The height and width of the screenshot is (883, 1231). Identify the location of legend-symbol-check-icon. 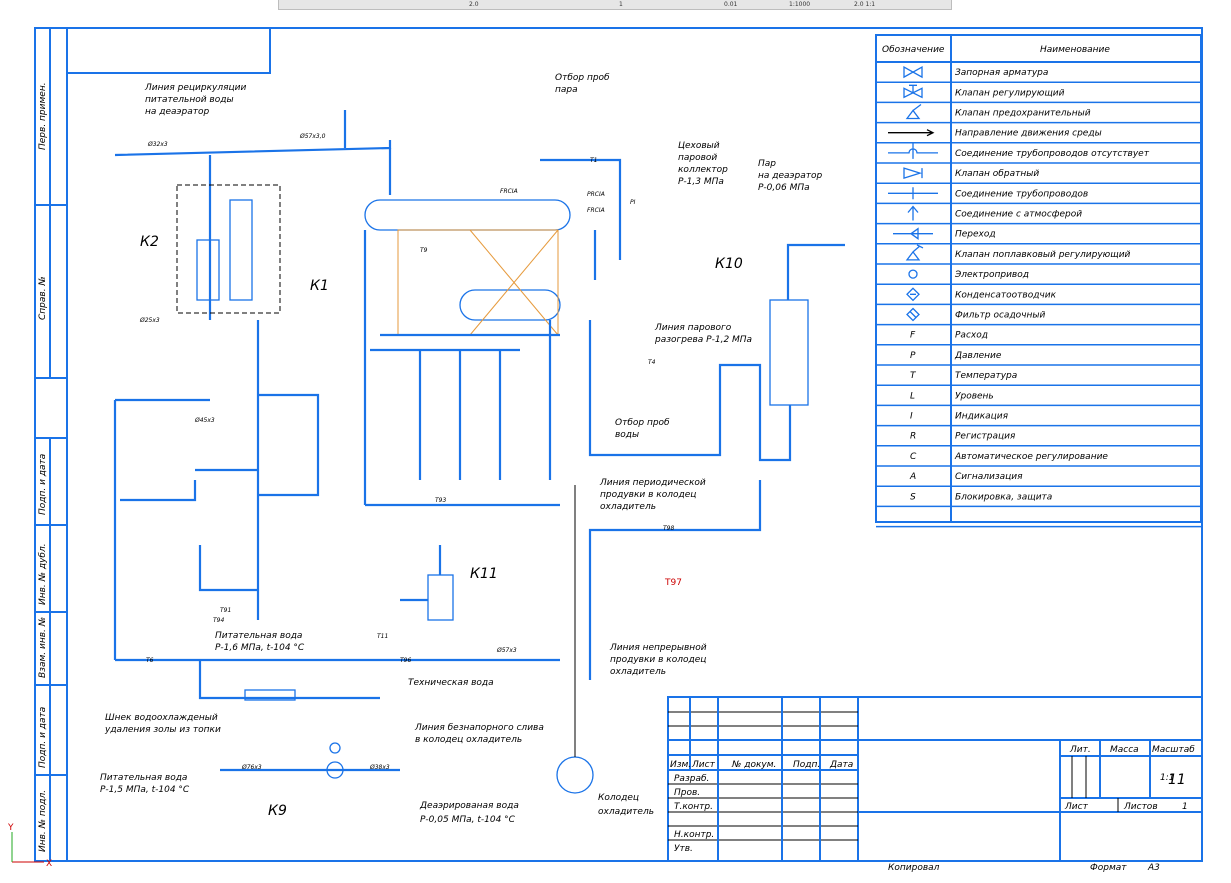
(913, 173).